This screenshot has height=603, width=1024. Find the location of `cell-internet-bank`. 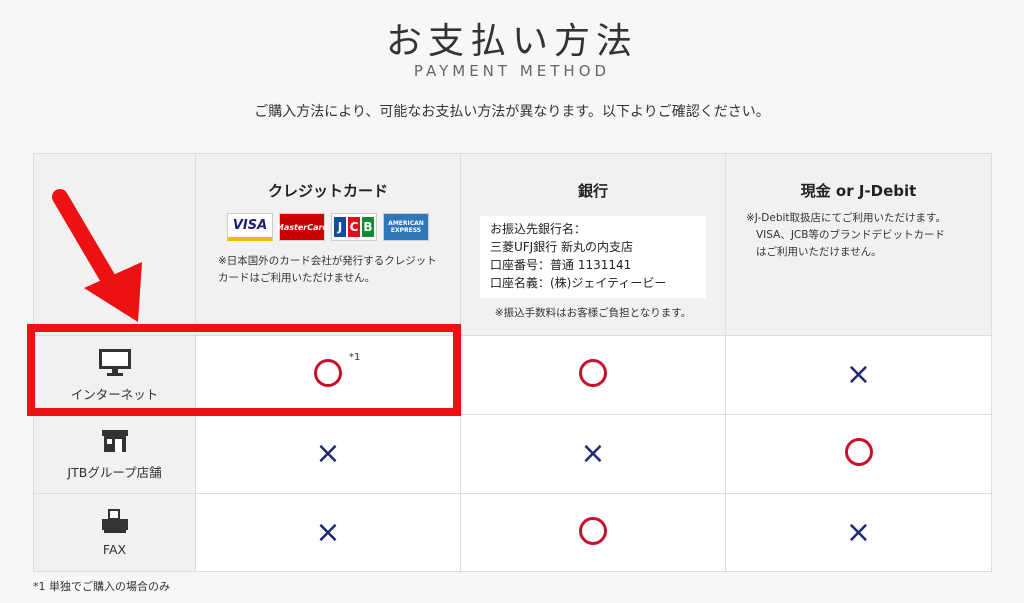

cell-internet-bank is located at coordinates (593, 375).